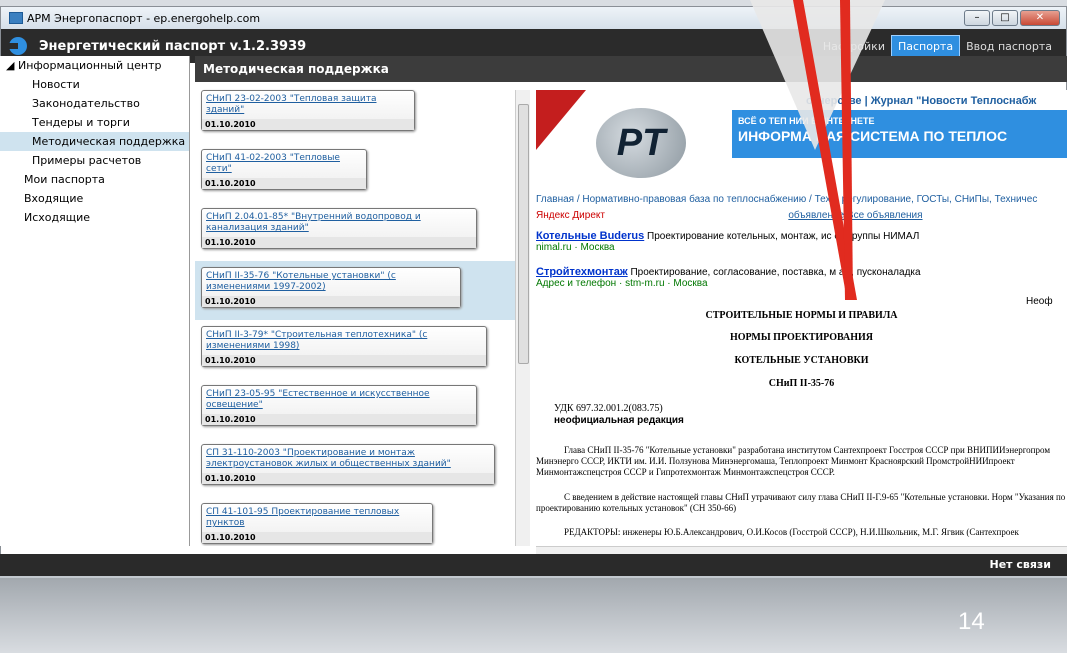 The width and height of the screenshot is (1067, 653). Describe the element at coordinates (608, 408) in the screenshot. I see `udk: УДК 697.32.001.2(083.75)` at that location.